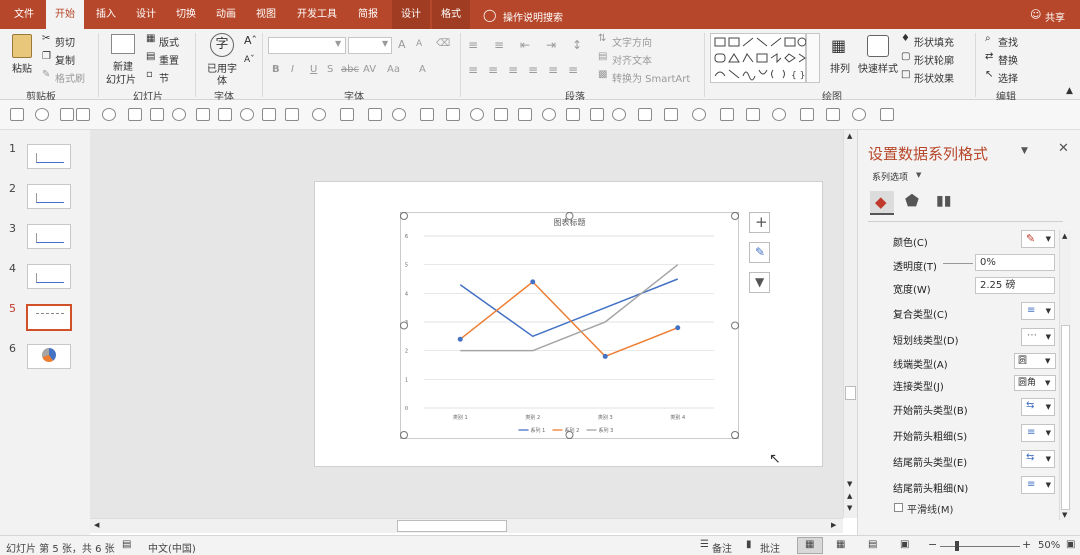 The image size is (1080, 555). Describe the element at coordinates (22, 46) in the screenshot. I see `paste-icon` at that location.